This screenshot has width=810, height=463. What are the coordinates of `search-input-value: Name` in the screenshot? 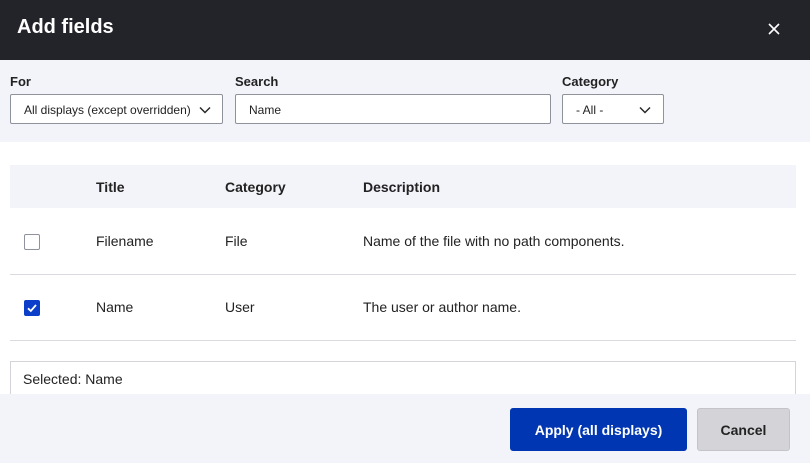 It's located at (265, 110).